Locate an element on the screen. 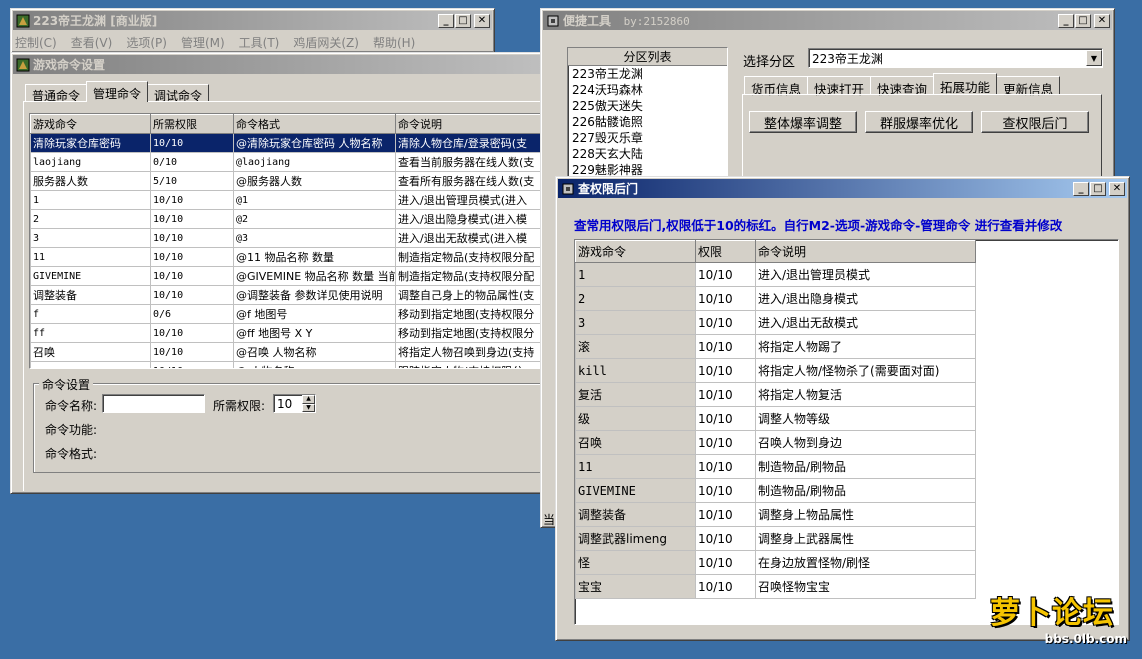 This screenshot has width=1142, height=659. table-row: 服务器人数 5/10 @服务器人数 查看所有服务器在线人数(支 is located at coordinates (292, 181).